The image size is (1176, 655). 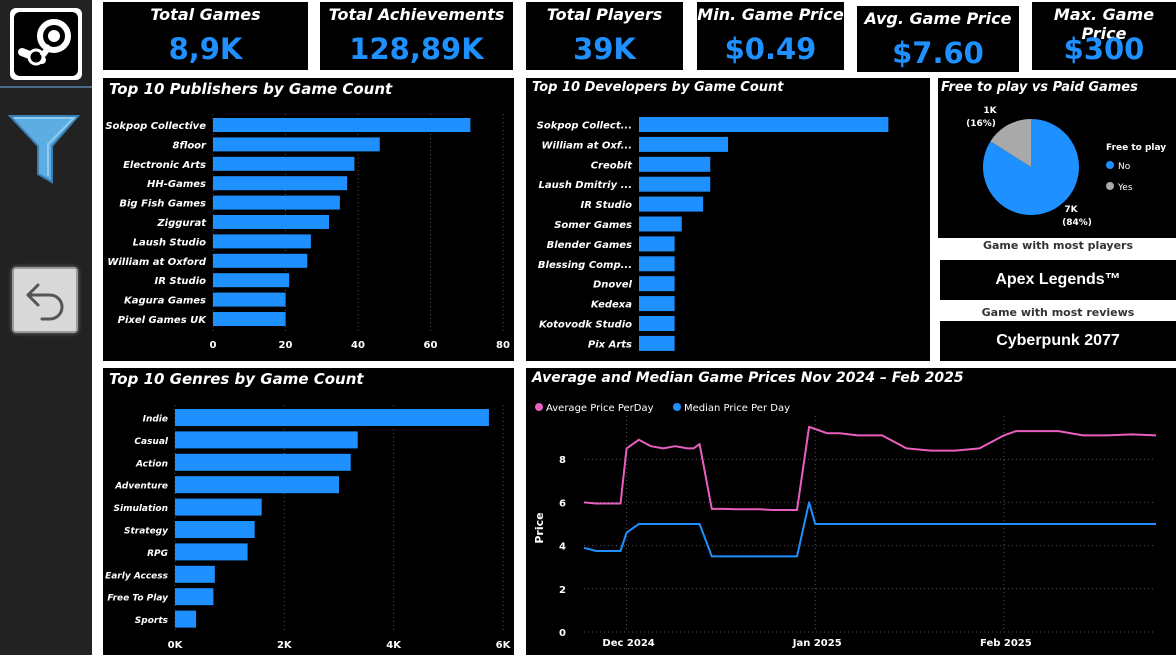 What do you see at coordinates (1058, 280) in the screenshot?
I see `most-players-value: Apex Legends™` at bounding box center [1058, 280].